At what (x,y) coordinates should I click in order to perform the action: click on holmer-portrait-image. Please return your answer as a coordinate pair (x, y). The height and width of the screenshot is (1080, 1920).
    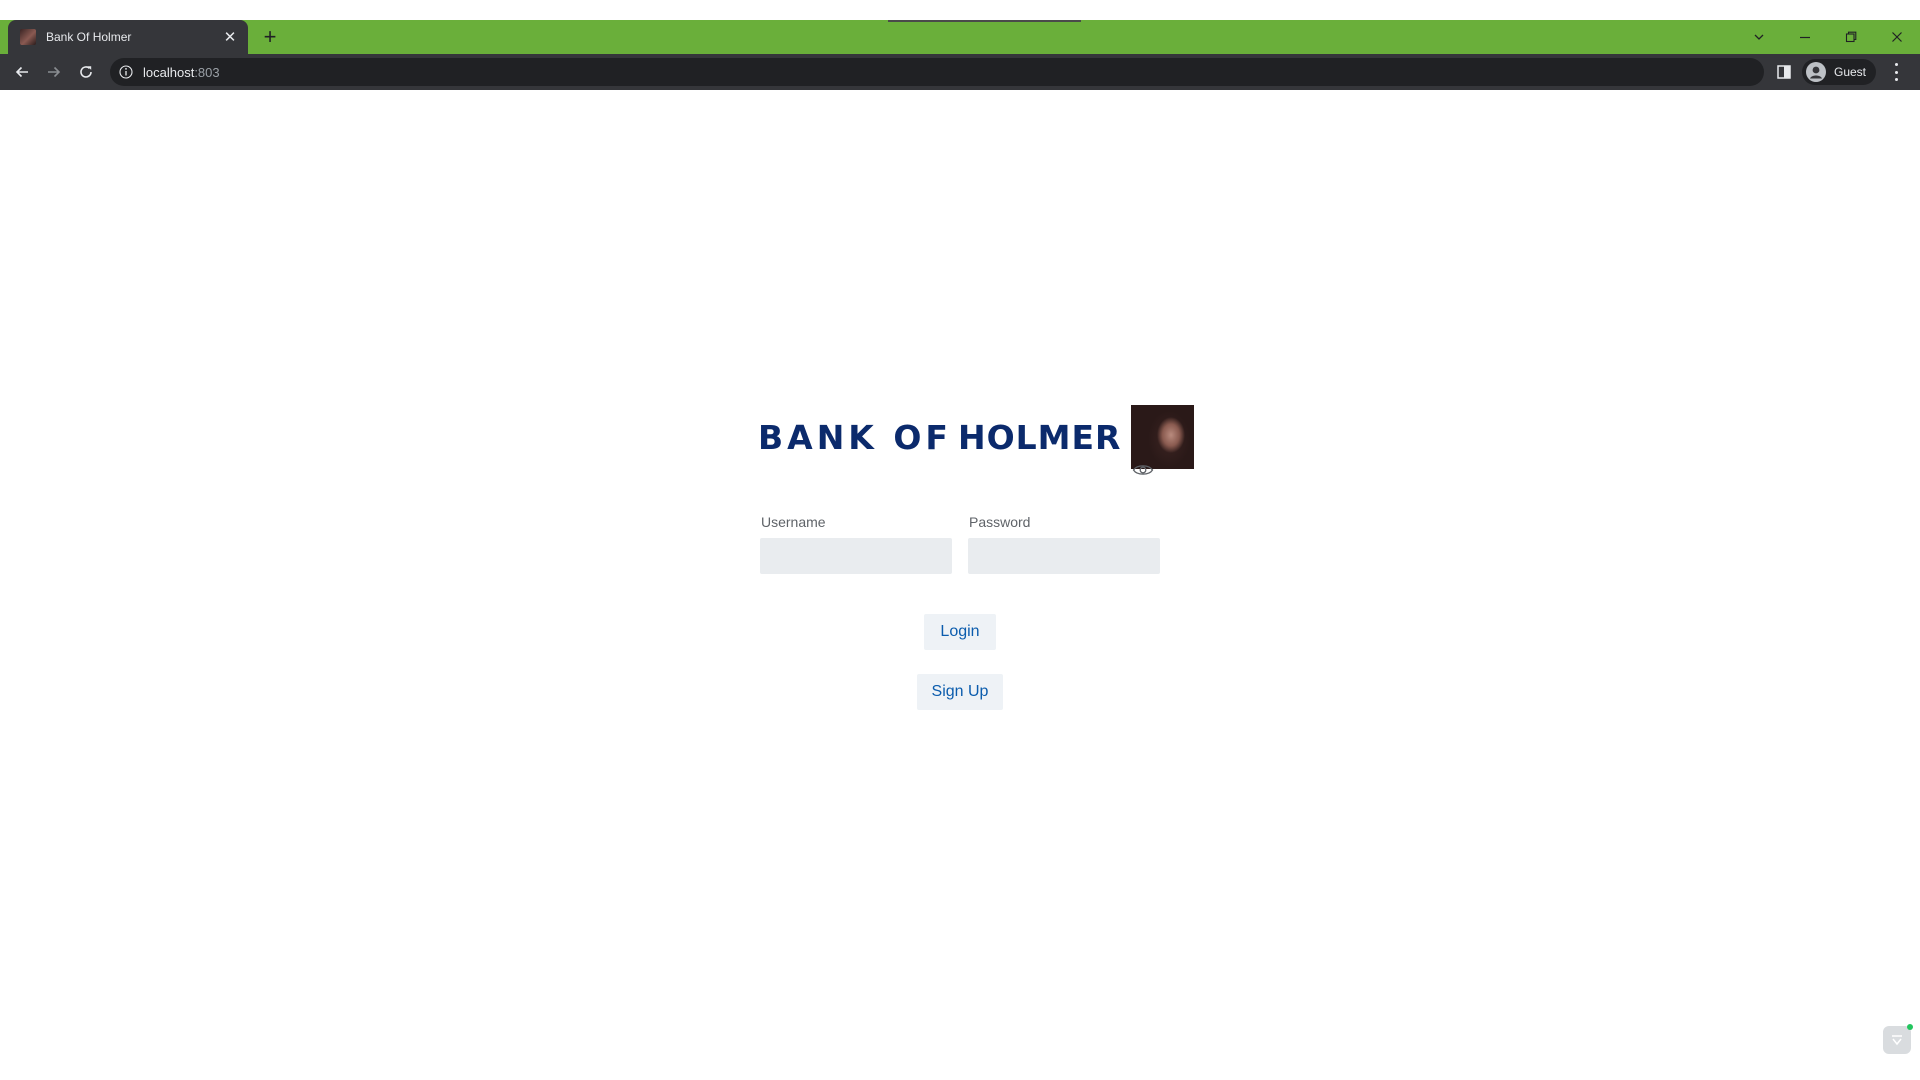
    Looking at the image, I should click on (1163, 437).